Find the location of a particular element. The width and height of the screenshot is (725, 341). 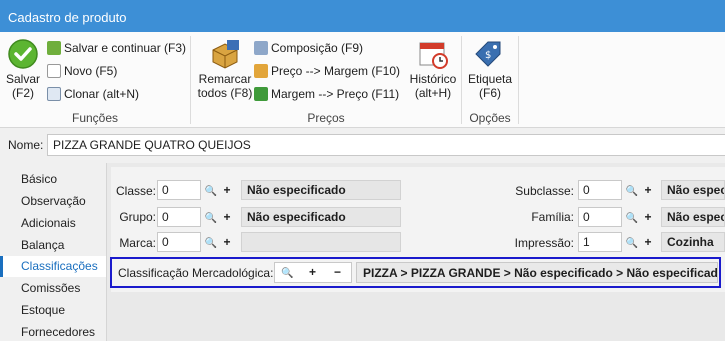

grupo-label: Grupo: is located at coordinates (137, 217).